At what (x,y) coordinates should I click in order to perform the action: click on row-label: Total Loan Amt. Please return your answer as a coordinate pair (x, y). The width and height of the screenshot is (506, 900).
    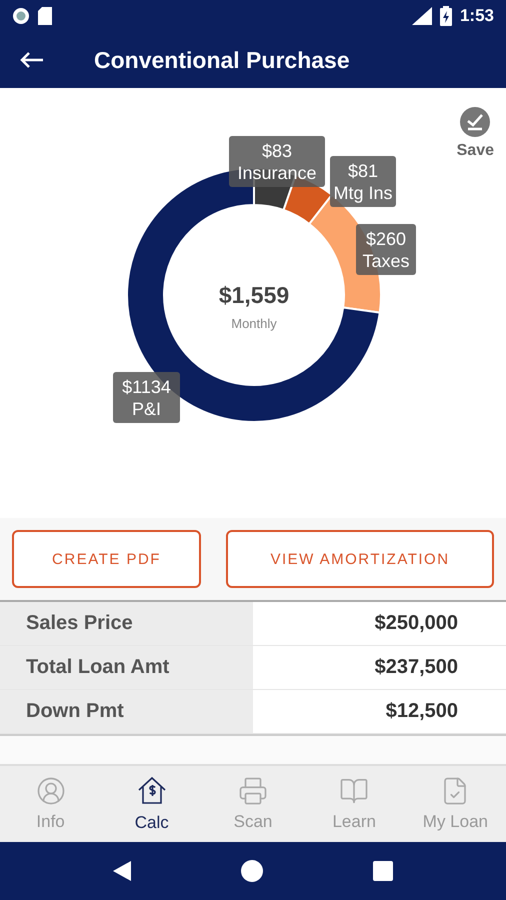
    Looking at the image, I should click on (126, 667).